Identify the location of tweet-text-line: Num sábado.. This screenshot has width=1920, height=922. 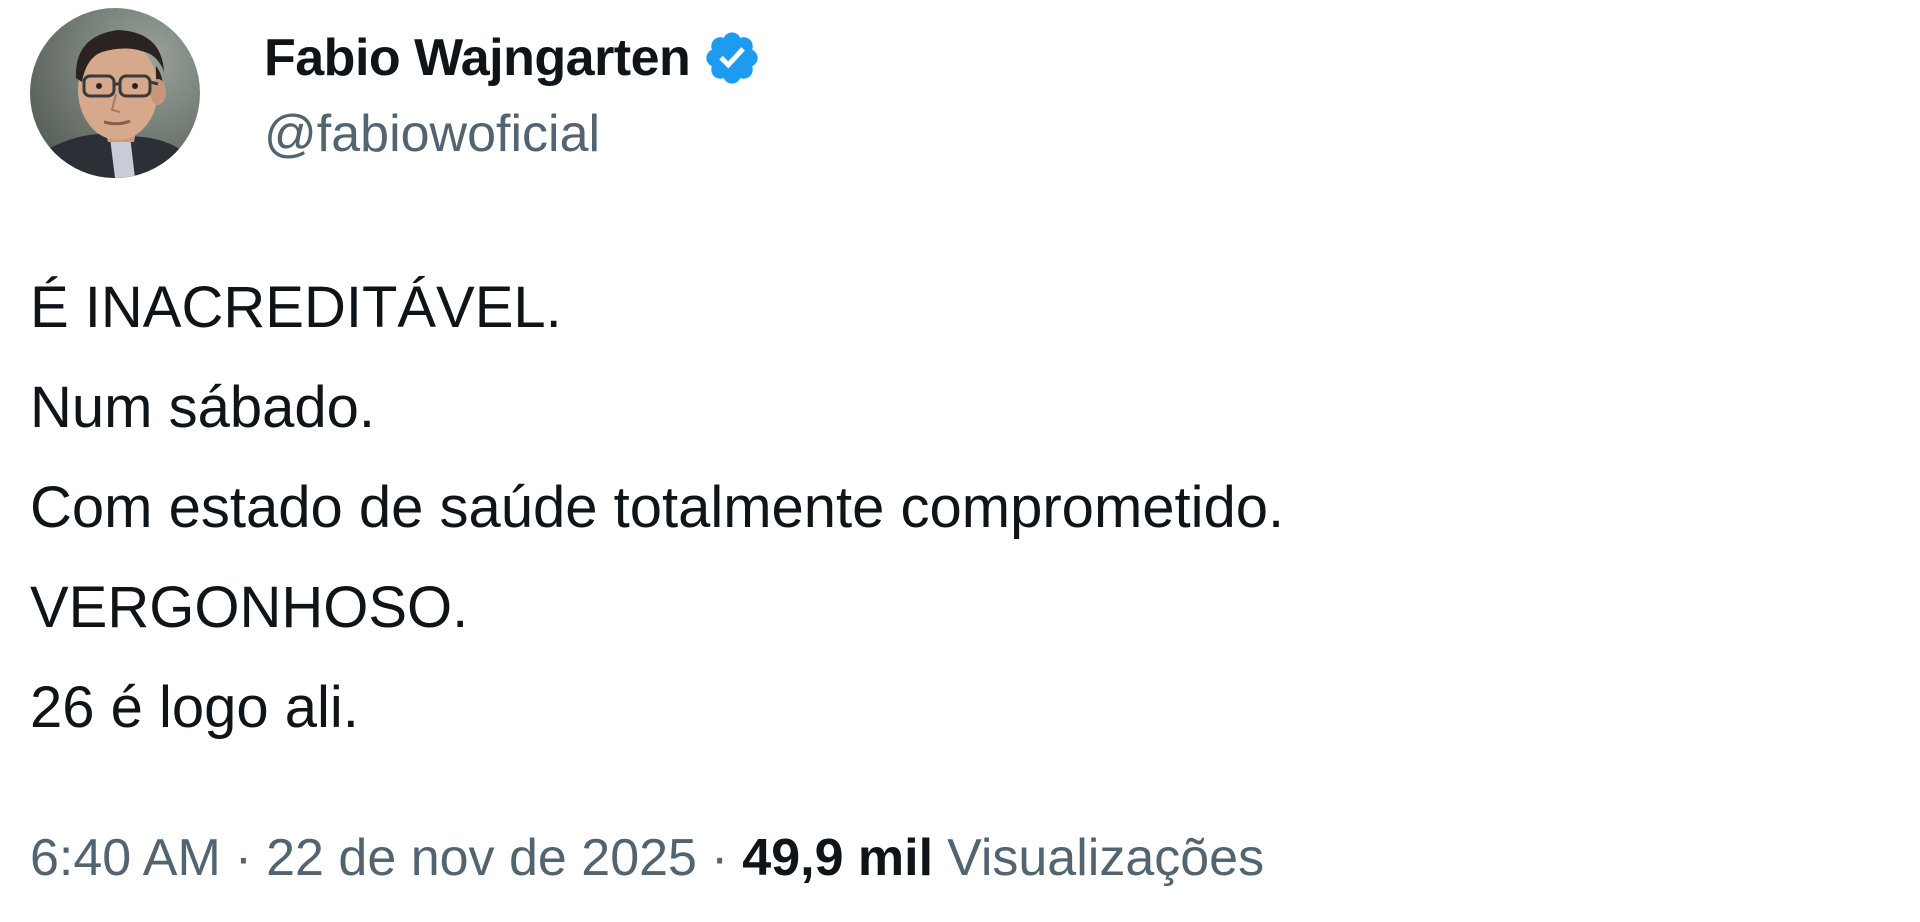
(202, 407).